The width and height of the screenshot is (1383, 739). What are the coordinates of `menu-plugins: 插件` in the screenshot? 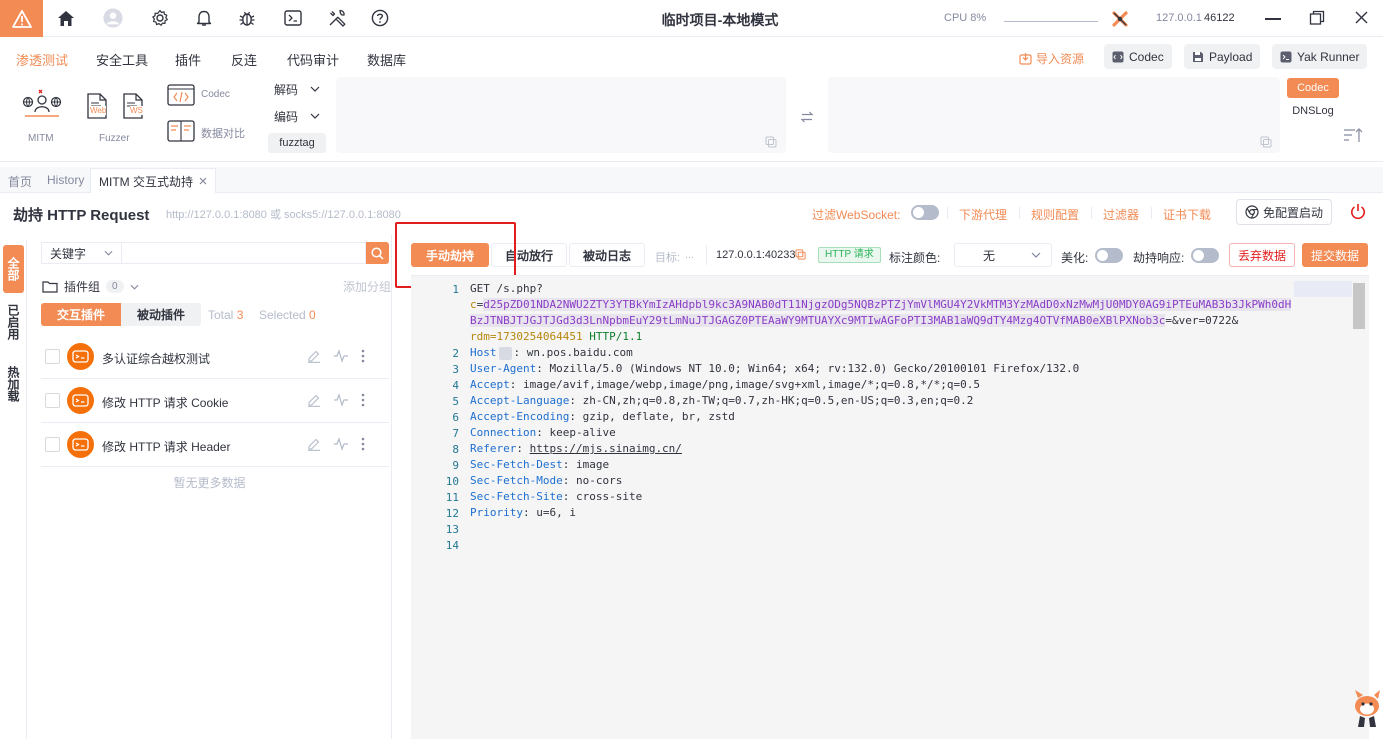 It's located at (188, 59).